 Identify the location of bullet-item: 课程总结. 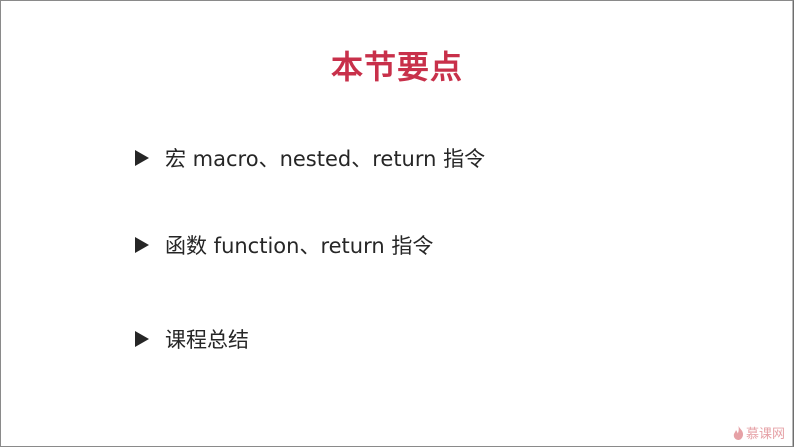
(192, 339).